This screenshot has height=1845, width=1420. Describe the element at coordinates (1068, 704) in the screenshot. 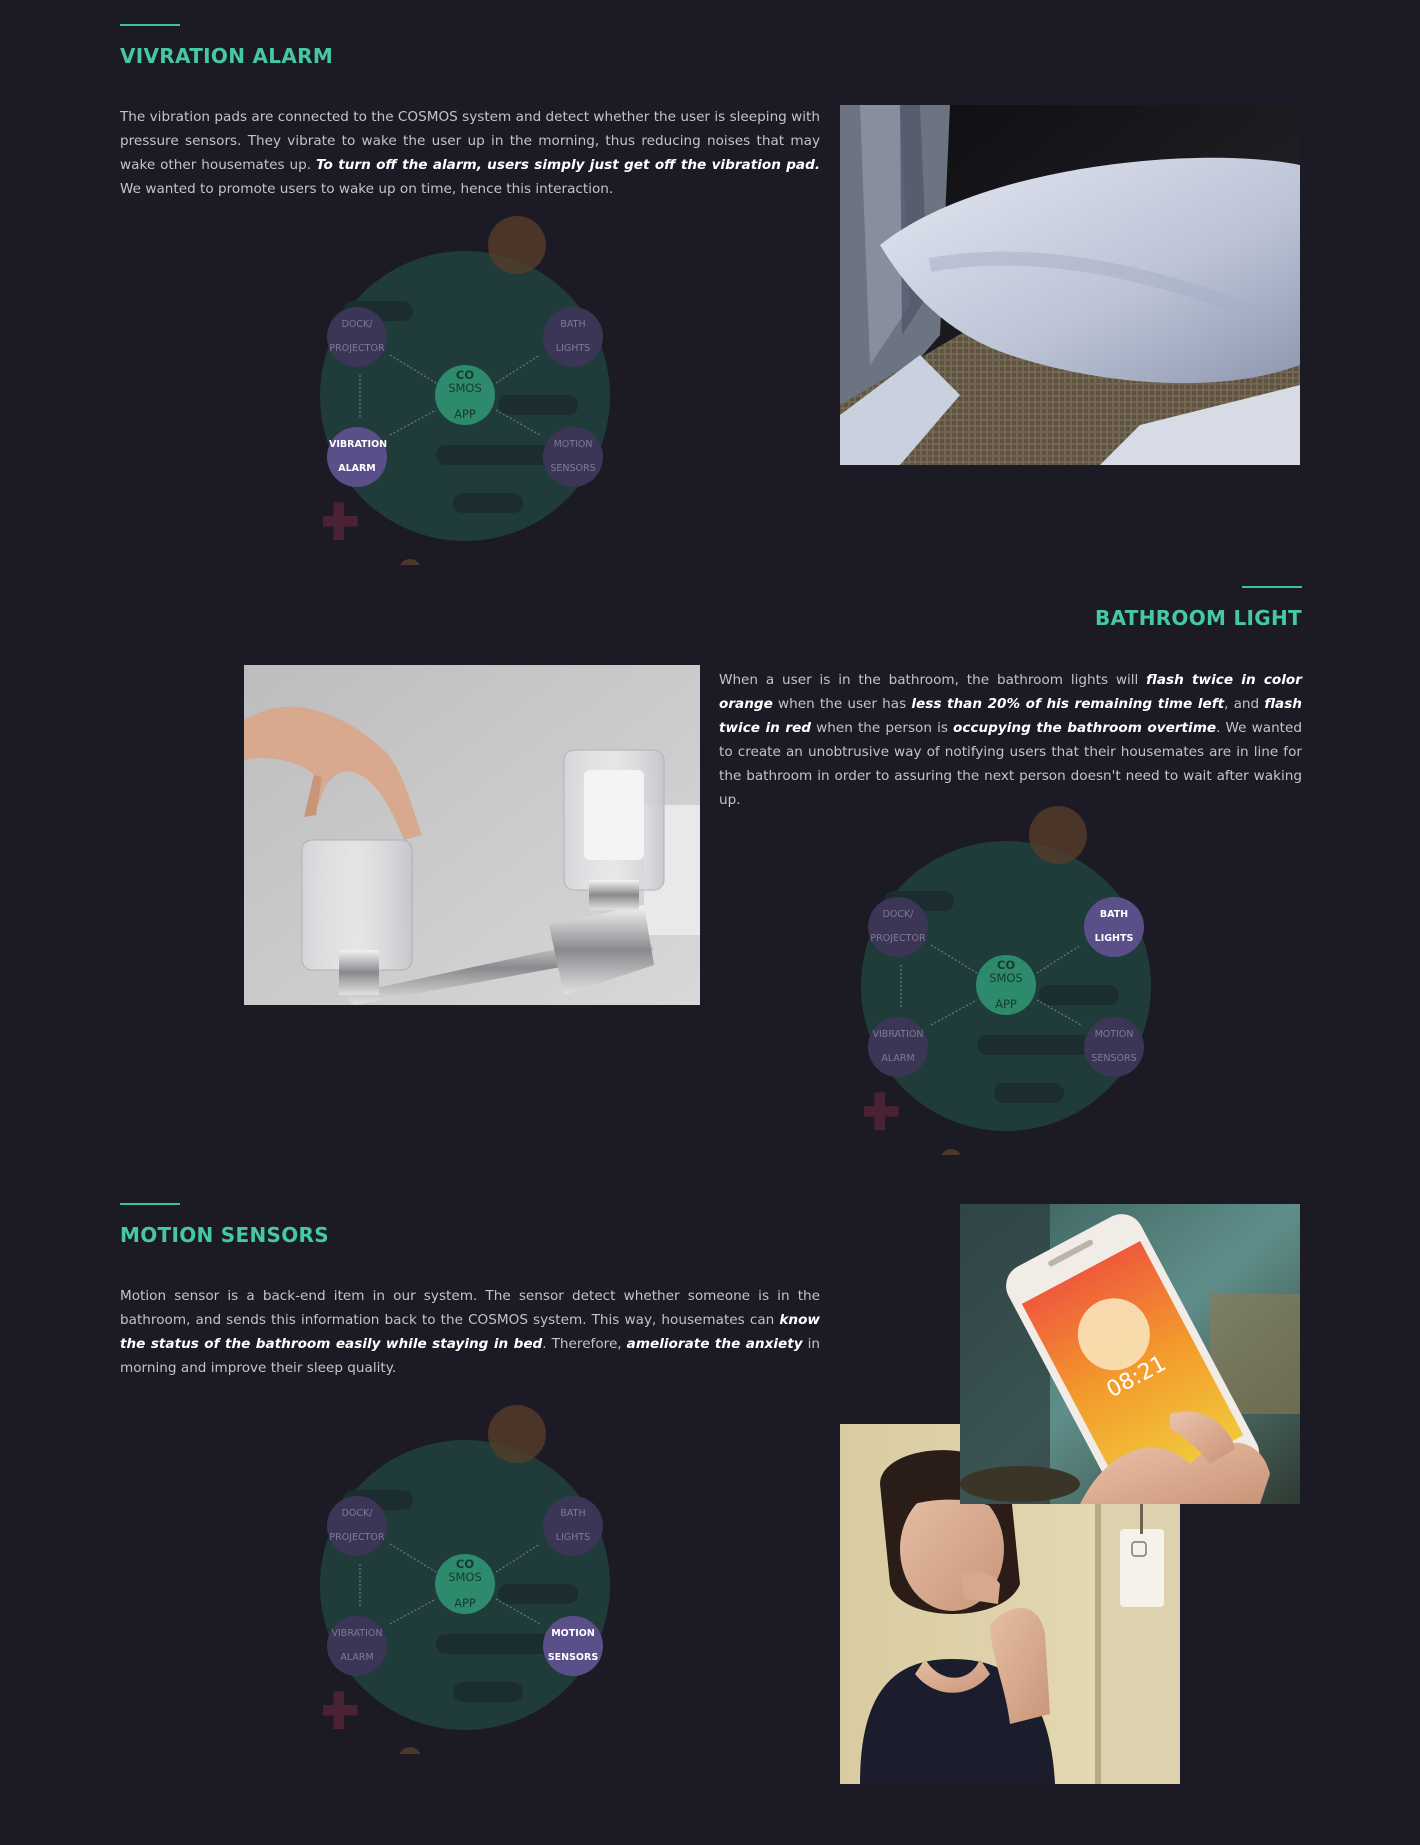

I see `paragraph-emphasis: less than 20% of his remaining time left` at that location.